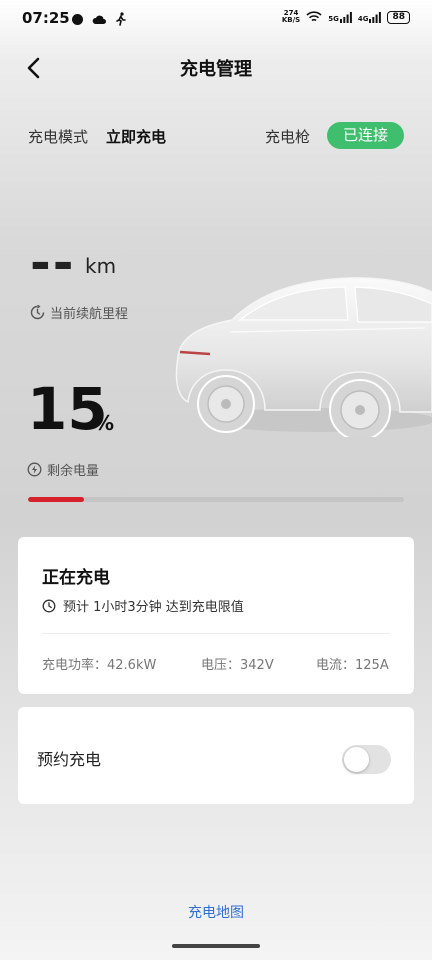 This screenshot has width=432, height=960. Describe the element at coordinates (46, 18) in the screenshot. I see `status-time: 07:25` at that location.